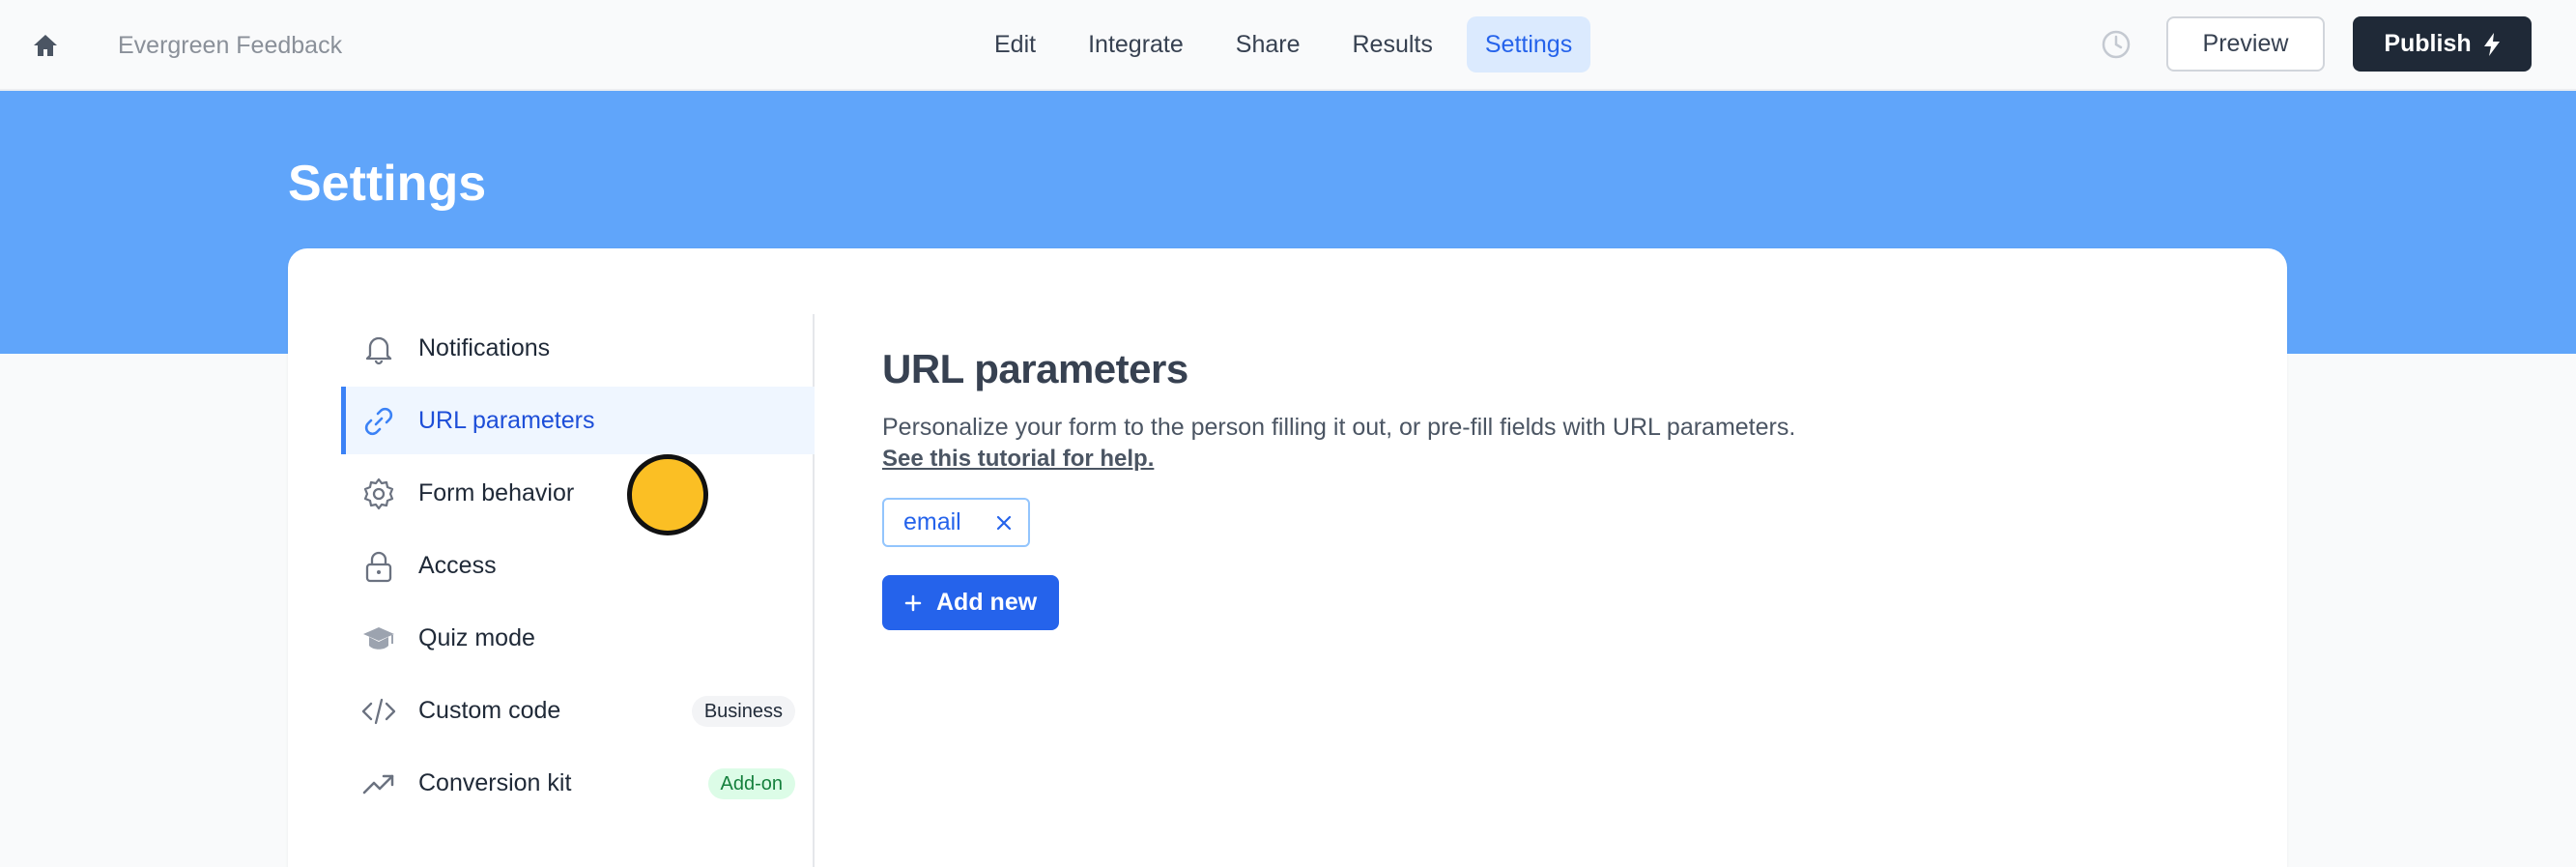 This screenshot has width=2576, height=867. I want to click on parameter-chip-email: email, so click(956, 523).